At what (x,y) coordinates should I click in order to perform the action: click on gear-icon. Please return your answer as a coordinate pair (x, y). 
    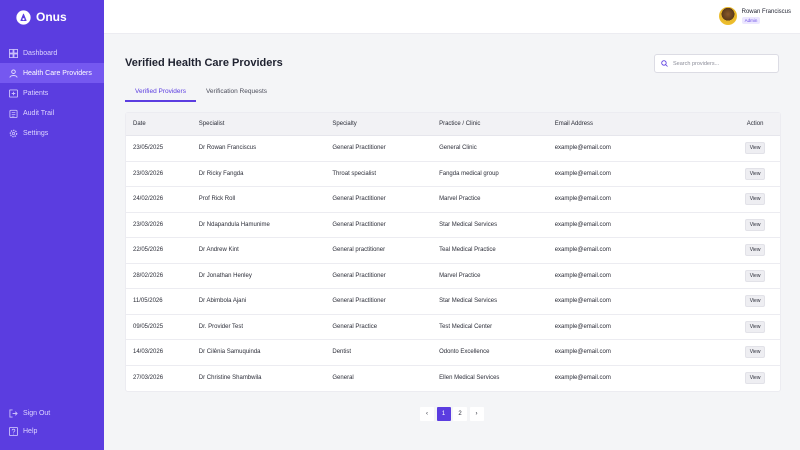
    Looking at the image, I should click on (13, 133).